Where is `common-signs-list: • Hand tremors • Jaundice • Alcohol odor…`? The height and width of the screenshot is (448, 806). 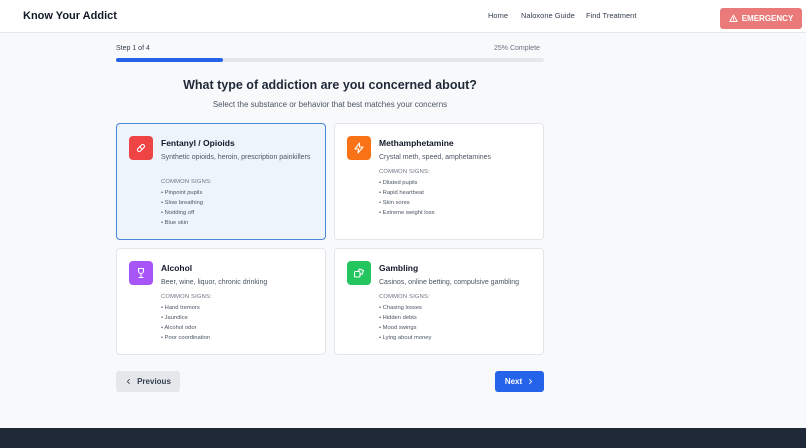
common-signs-list: • Hand tremors • Jaundice • Alcohol odor… is located at coordinates (185, 323).